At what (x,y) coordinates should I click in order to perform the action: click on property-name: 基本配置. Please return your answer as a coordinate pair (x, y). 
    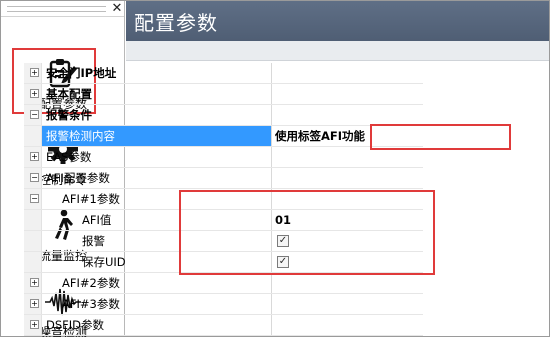
    Looking at the image, I should click on (69, 94).